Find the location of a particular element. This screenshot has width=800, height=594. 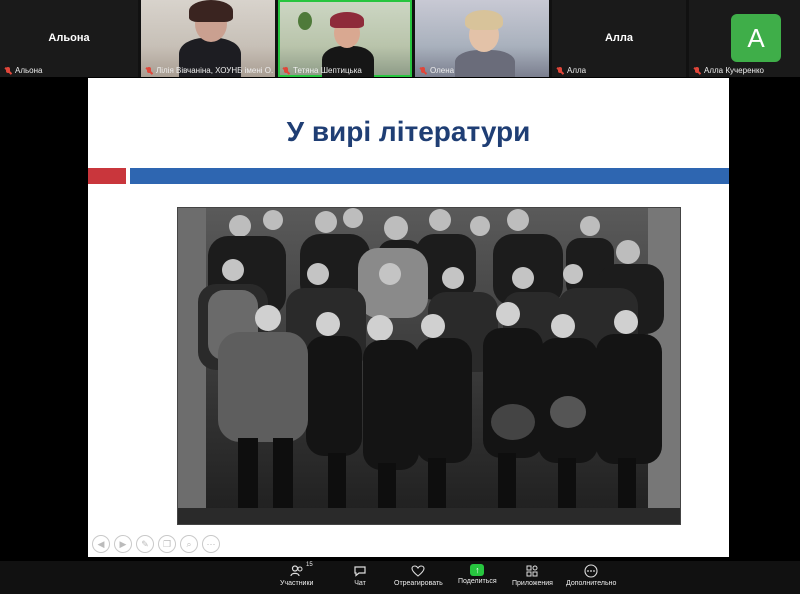

share-screen-icon: ↑ is located at coordinates (477, 570).